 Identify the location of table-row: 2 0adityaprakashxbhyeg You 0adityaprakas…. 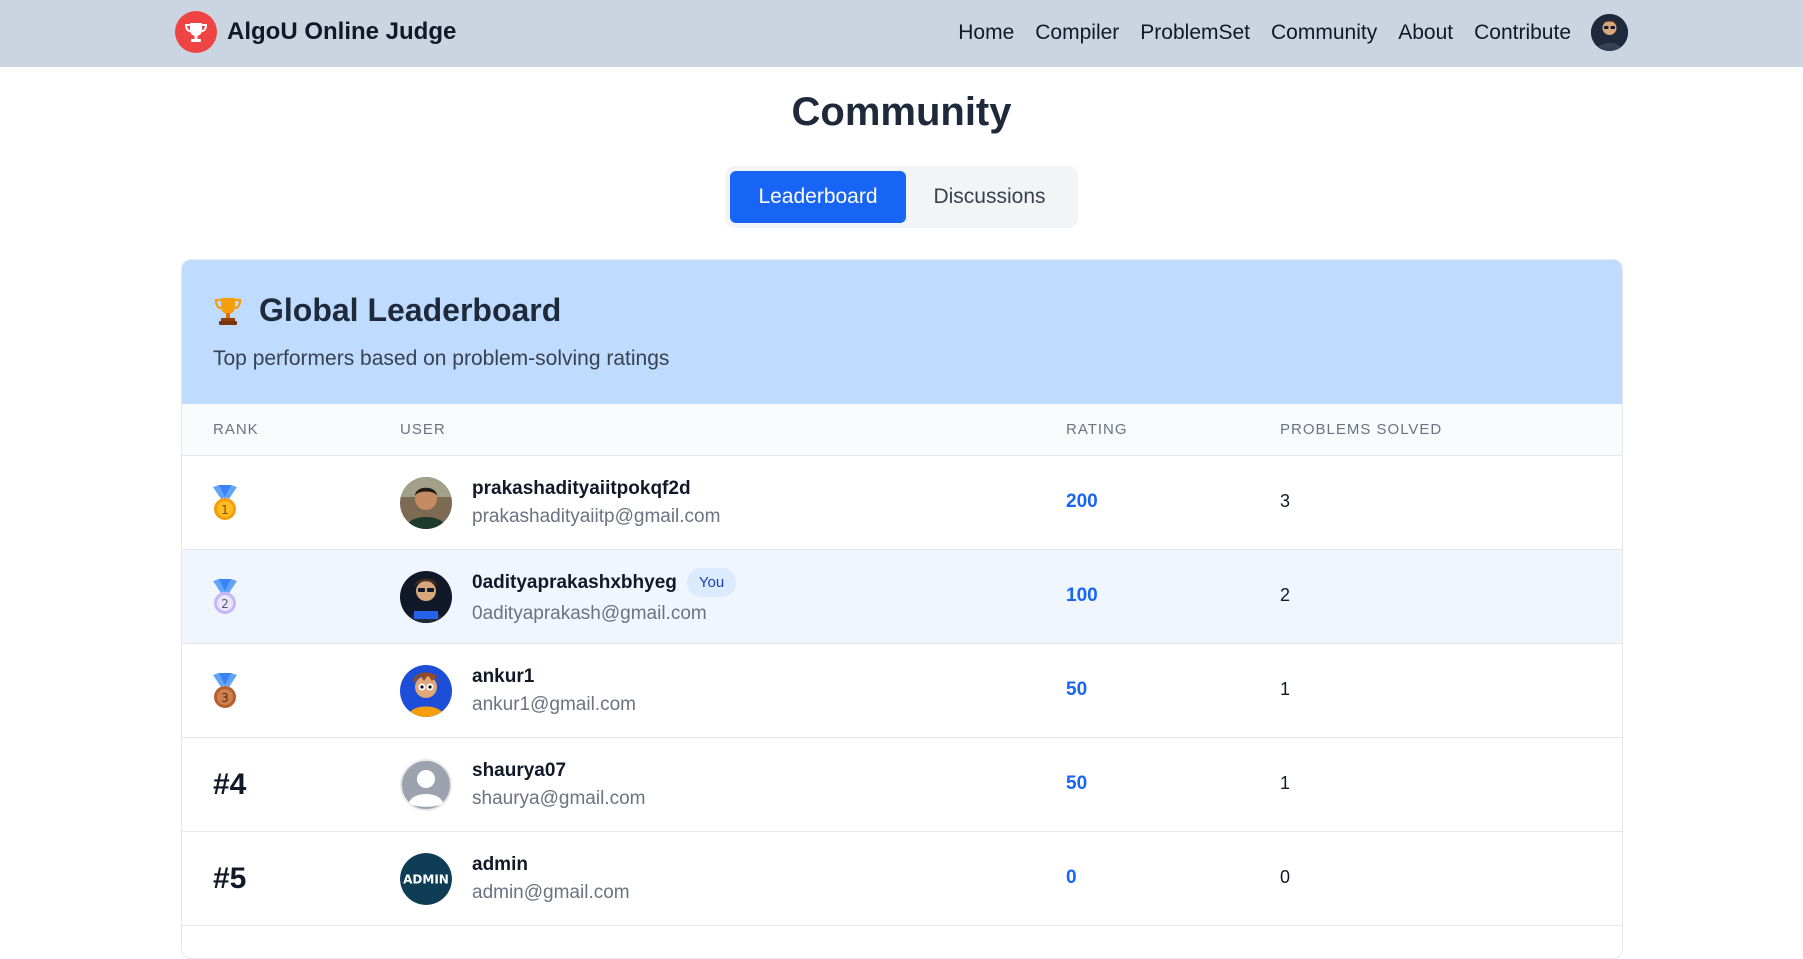
(902, 597).